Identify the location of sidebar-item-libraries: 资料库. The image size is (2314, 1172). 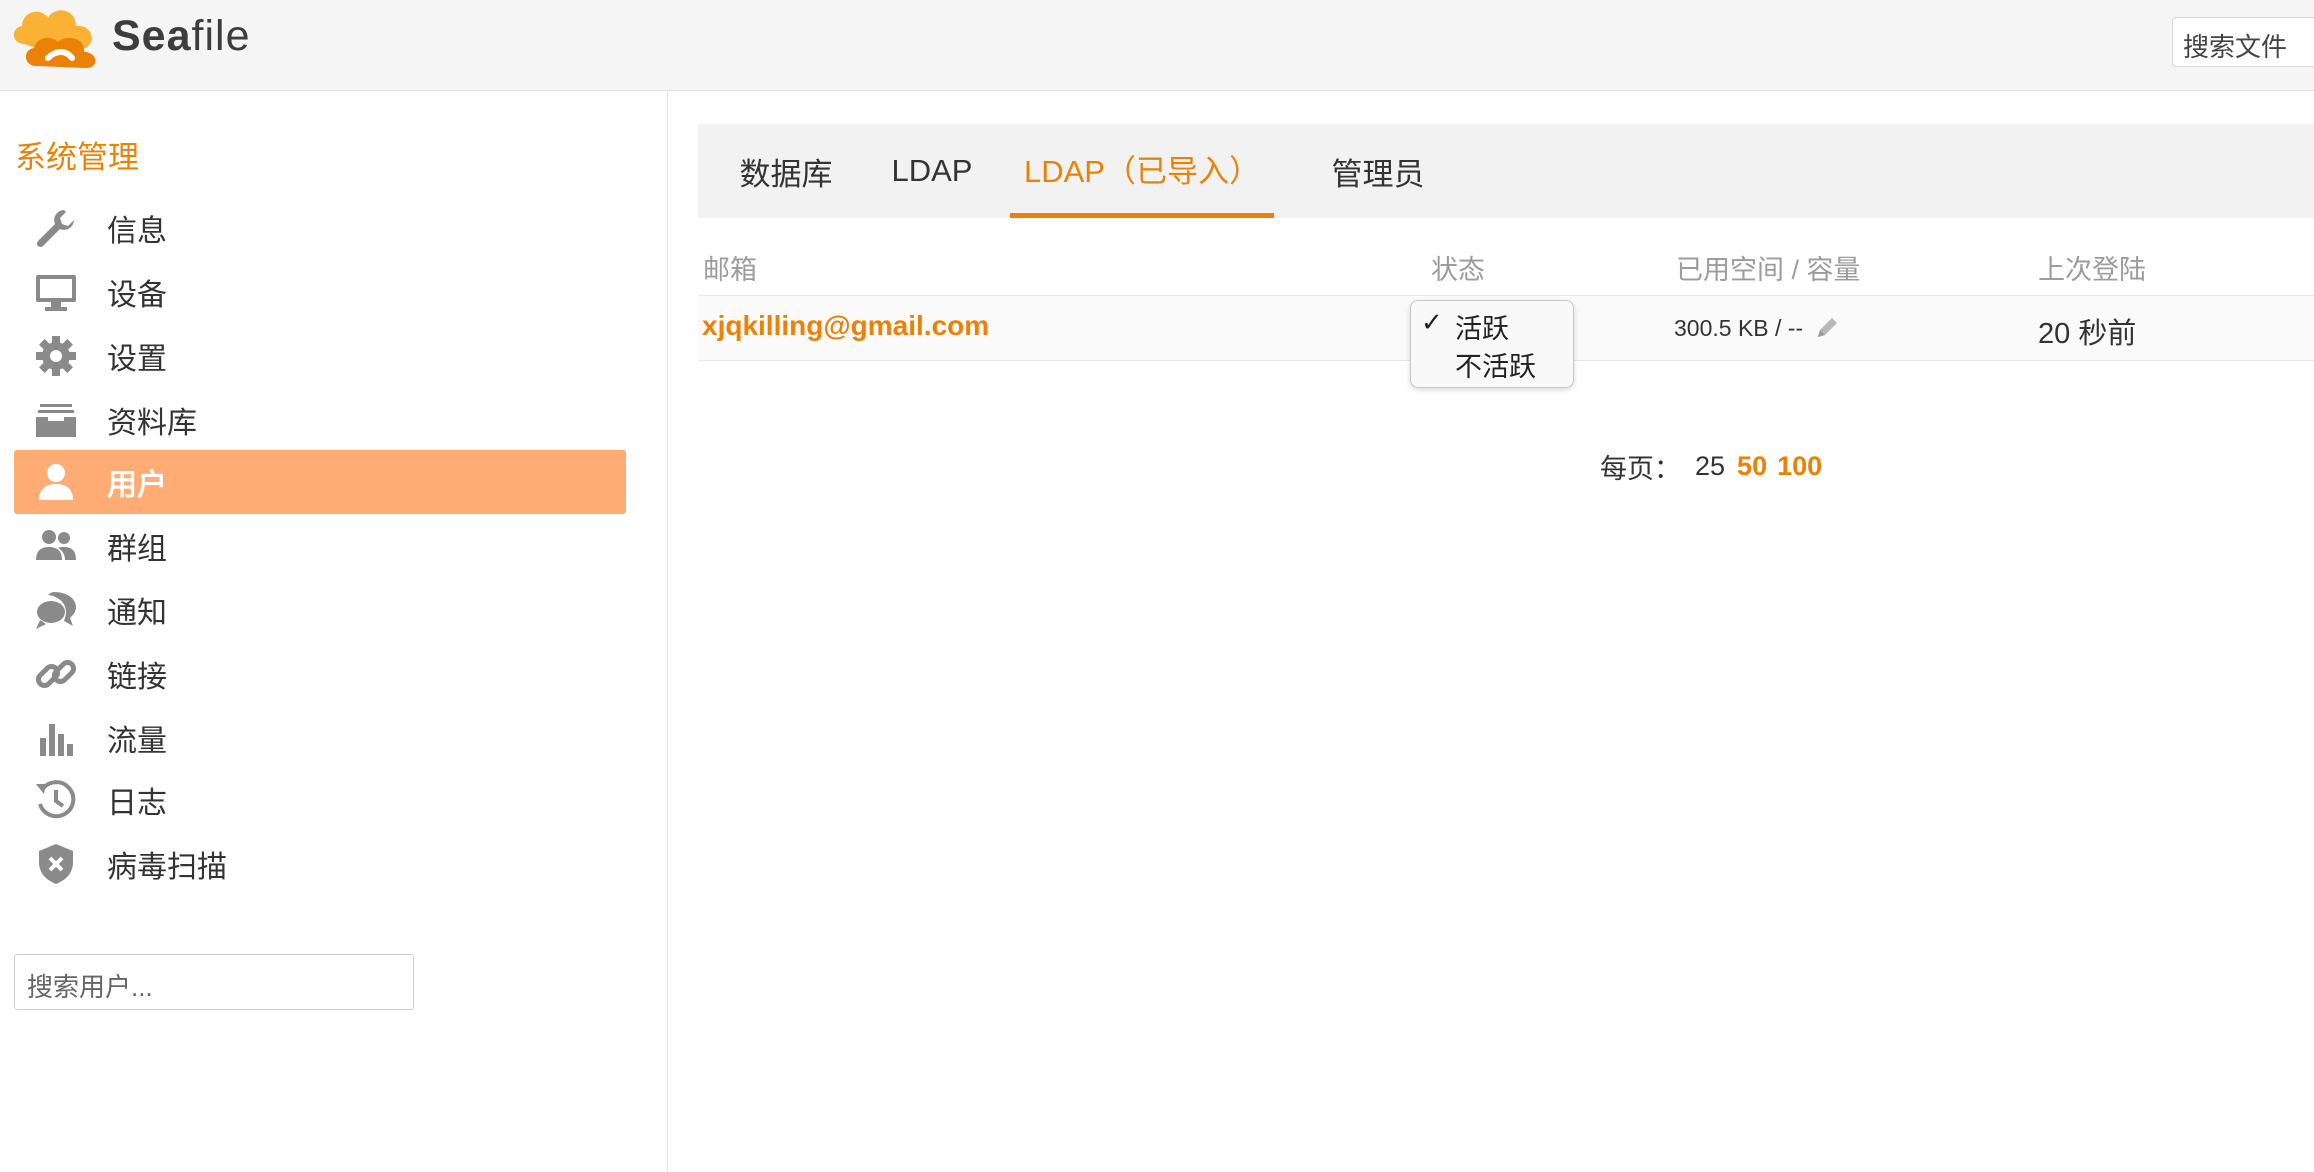
(320, 420).